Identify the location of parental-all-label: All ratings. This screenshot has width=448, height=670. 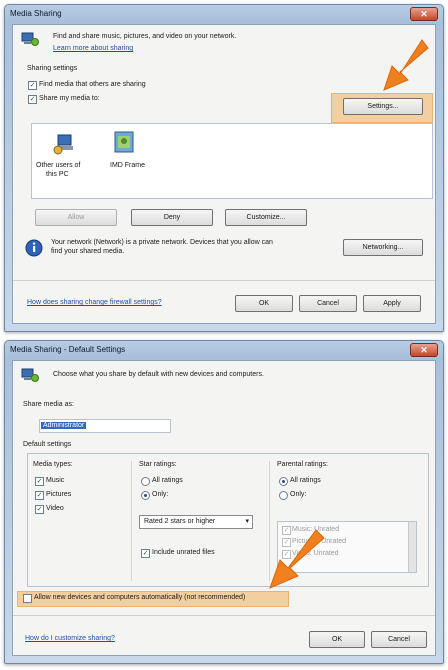
(305, 480).